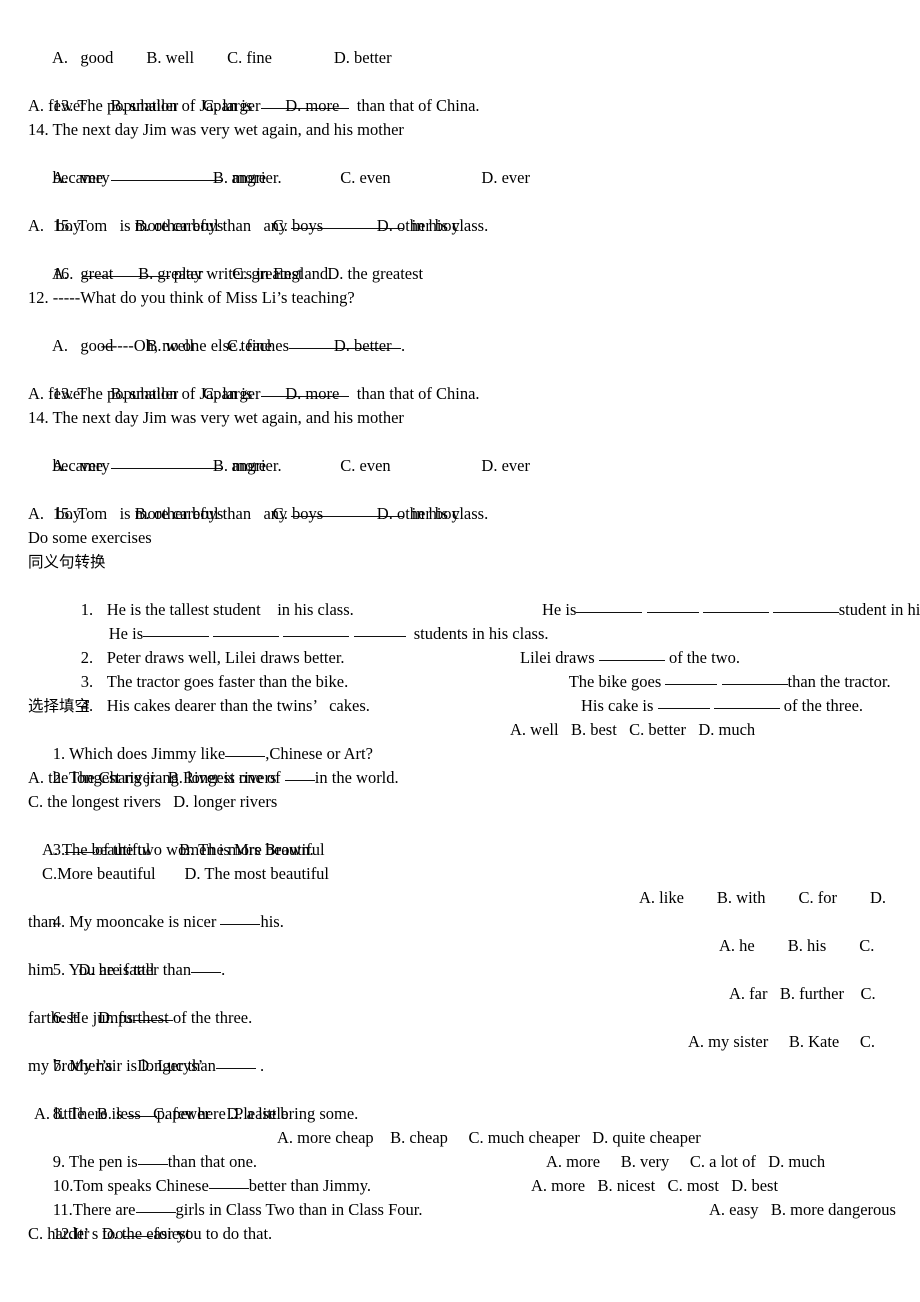 The width and height of the screenshot is (920, 1302). What do you see at coordinates (59, 706) in the screenshot?
I see `choice-heading-chinese: 选择填空` at bounding box center [59, 706].